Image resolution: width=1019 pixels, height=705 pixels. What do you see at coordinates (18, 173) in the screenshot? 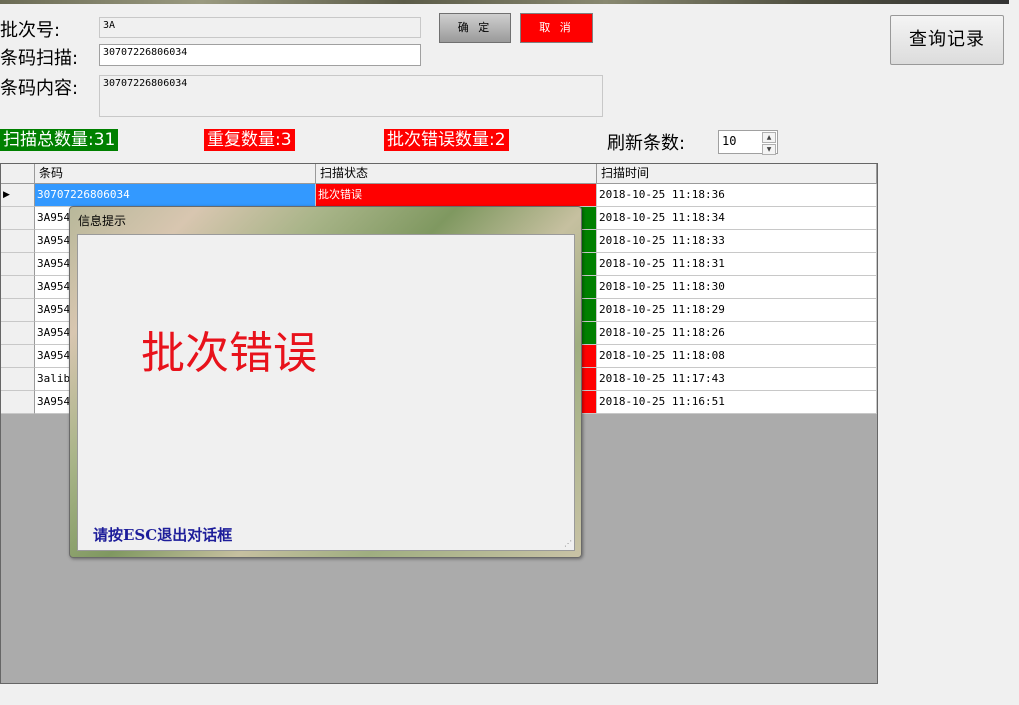
I see `row-header-corner` at bounding box center [18, 173].